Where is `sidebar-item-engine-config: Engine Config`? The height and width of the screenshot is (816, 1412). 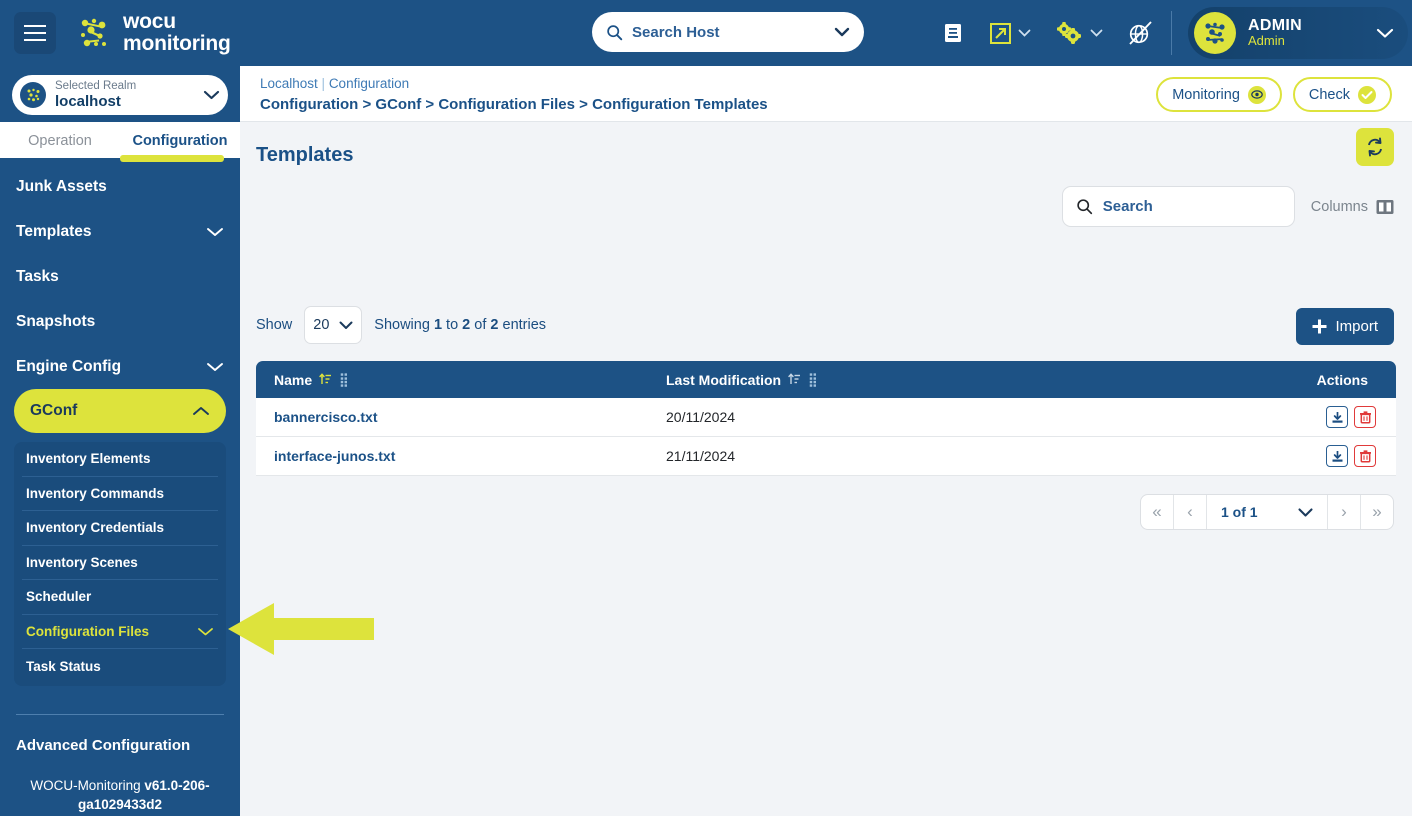 sidebar-item-engine-config: Engine Config is located at coordinates (120, 366).